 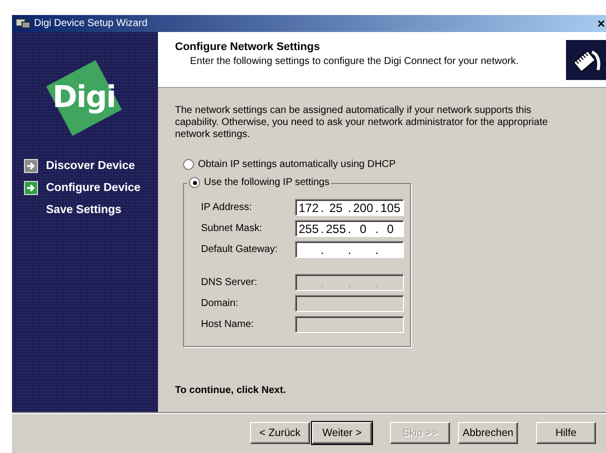 I want to click on octet-value: 105, so click(x=390, y=207).